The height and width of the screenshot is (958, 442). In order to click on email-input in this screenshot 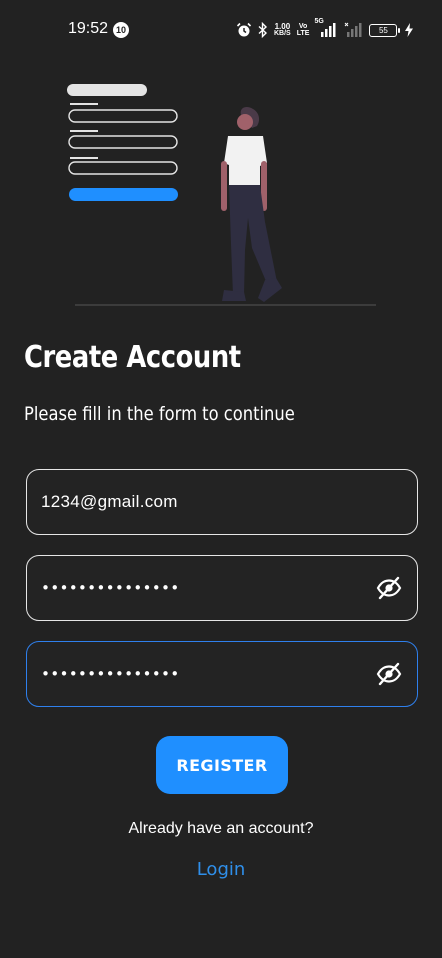, I will do `click(222, 502)`.